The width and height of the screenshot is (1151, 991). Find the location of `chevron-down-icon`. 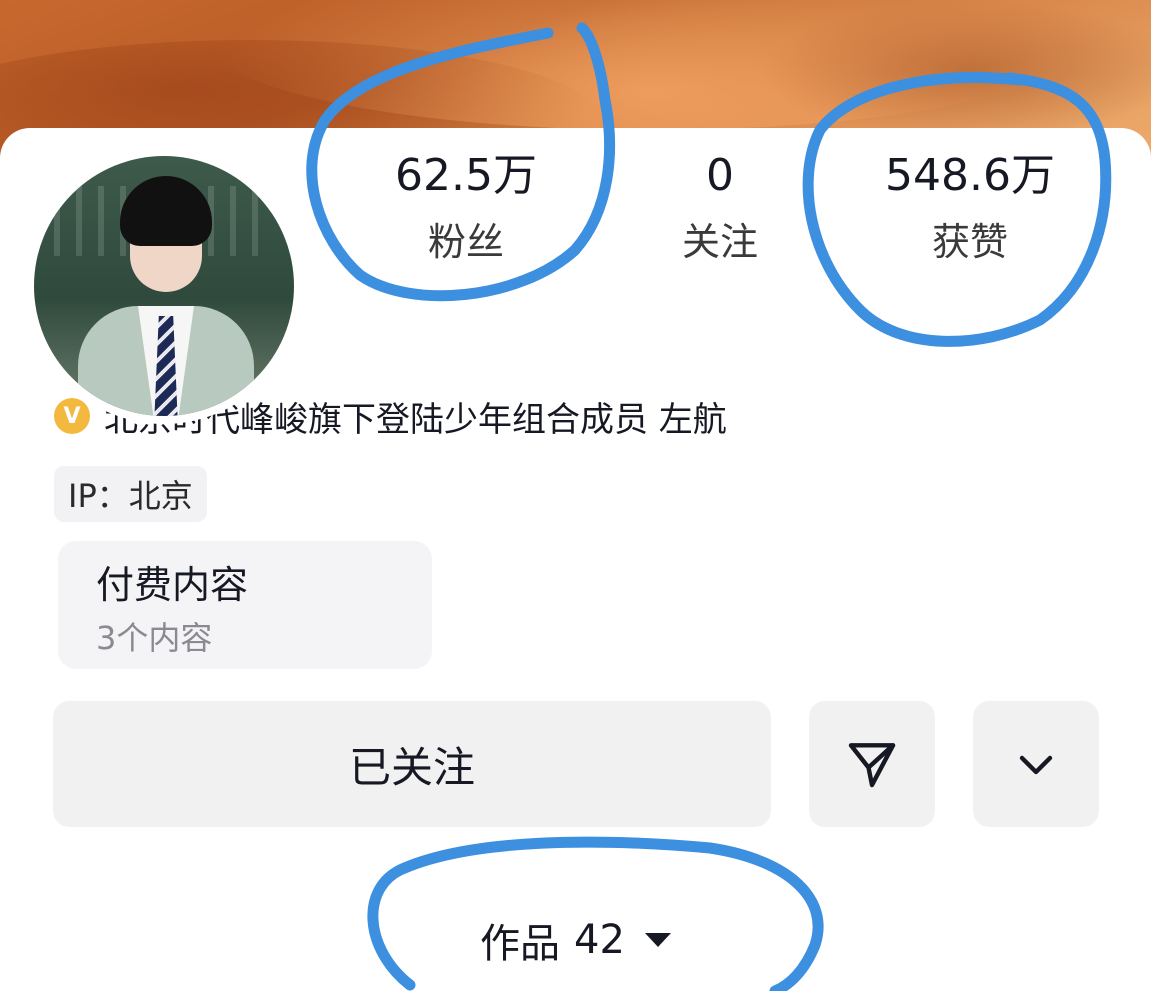

chevron-down-icon is located at coordinates (1036, 765).